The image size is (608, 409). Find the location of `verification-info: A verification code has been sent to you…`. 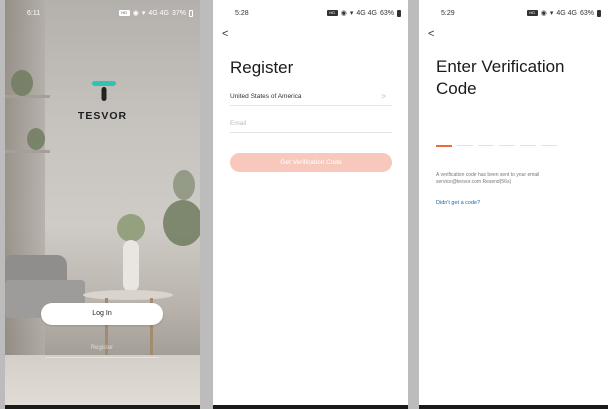

verification-info: A verification code has been sent to you… is located at coordinates (516, 179).